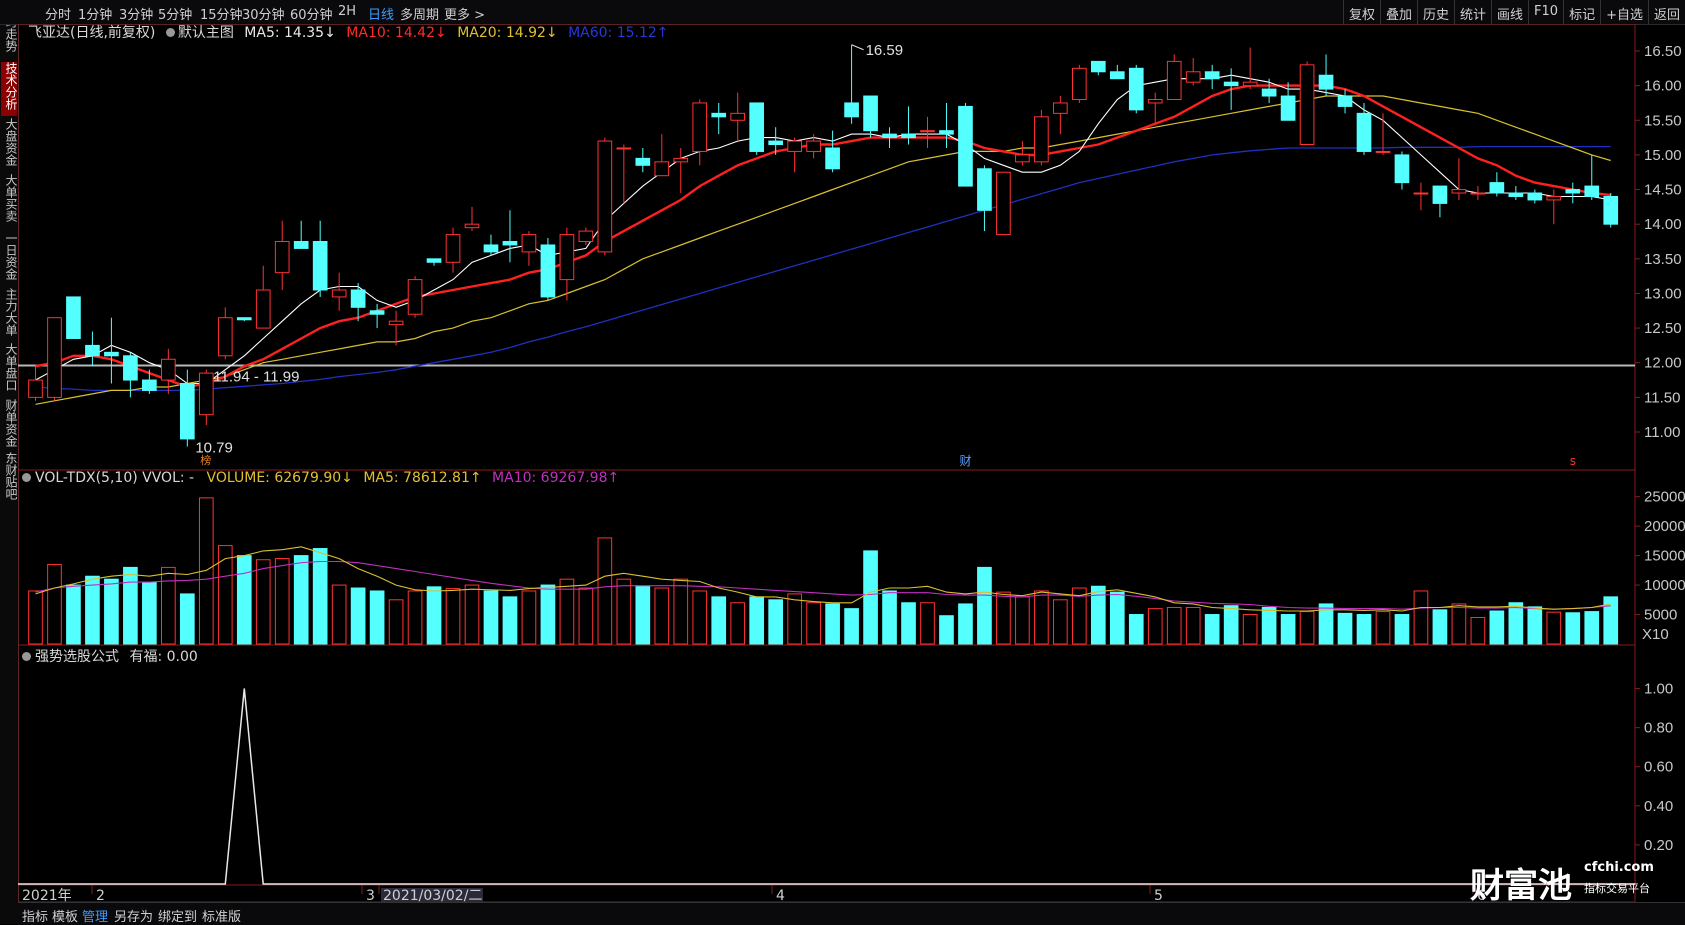  What do you see at coordinates (9, 202) in the screenshot?
I see `sidebar-item-3: 大单买卖` at bounding box center [9, 202].